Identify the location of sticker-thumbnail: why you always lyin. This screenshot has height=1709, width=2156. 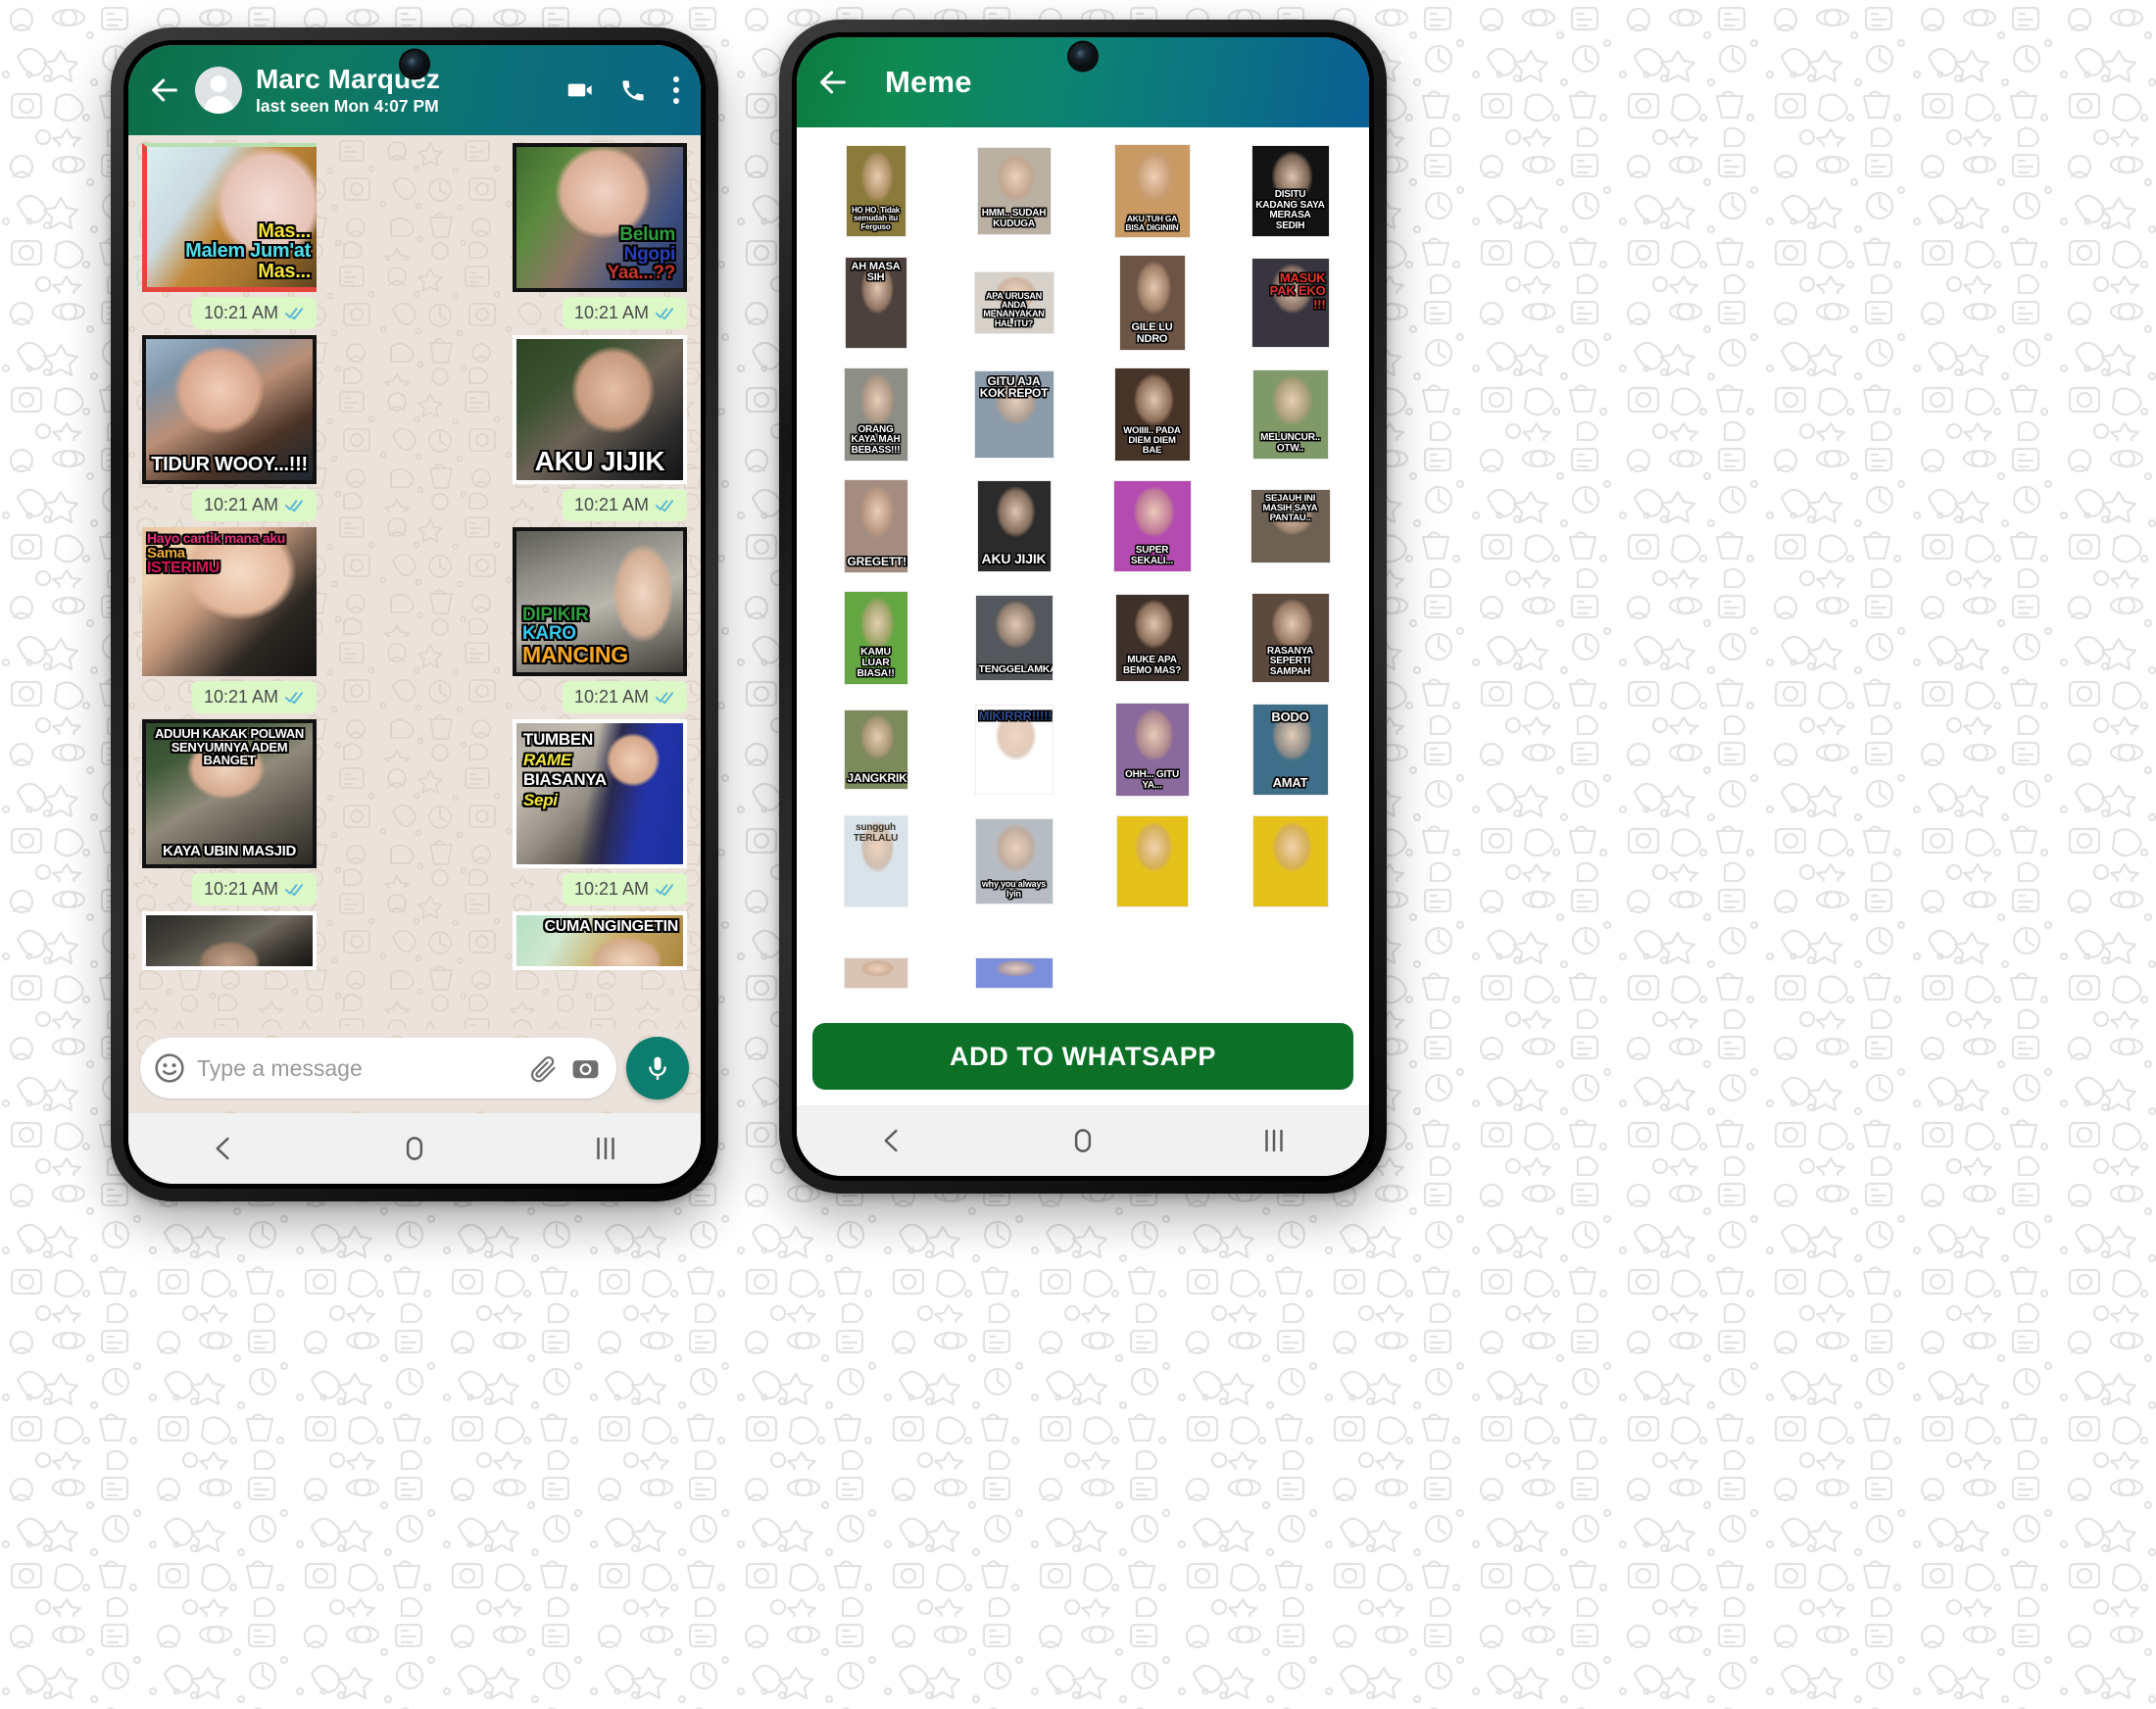
(1014, 861).